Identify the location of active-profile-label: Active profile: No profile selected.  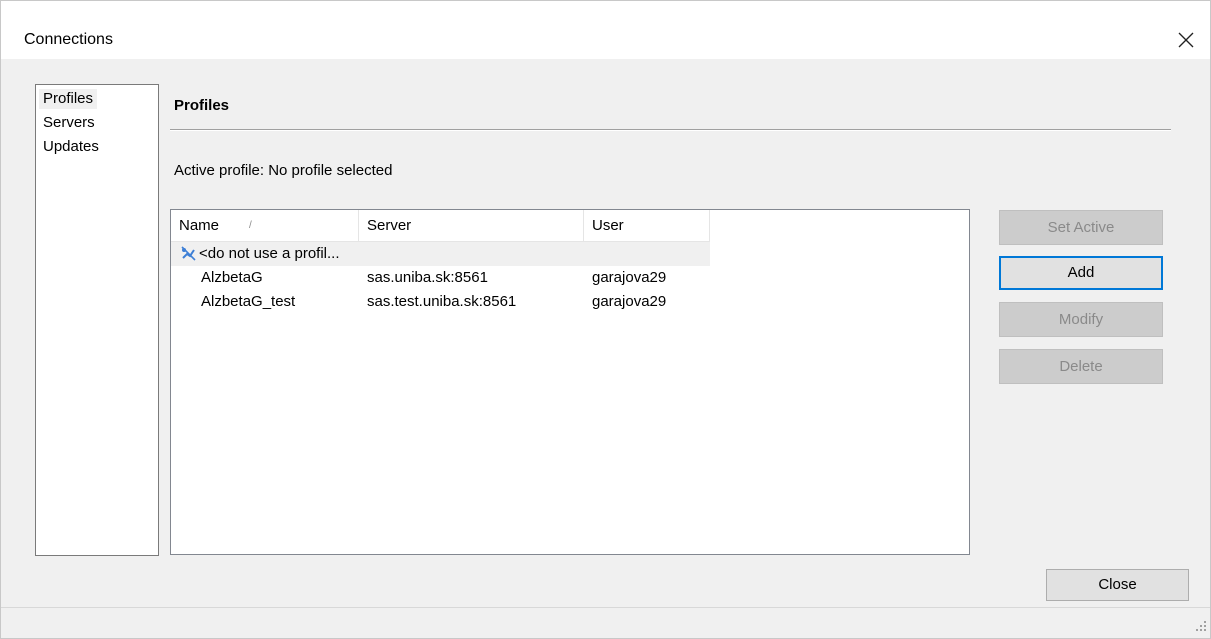
(283, 170).